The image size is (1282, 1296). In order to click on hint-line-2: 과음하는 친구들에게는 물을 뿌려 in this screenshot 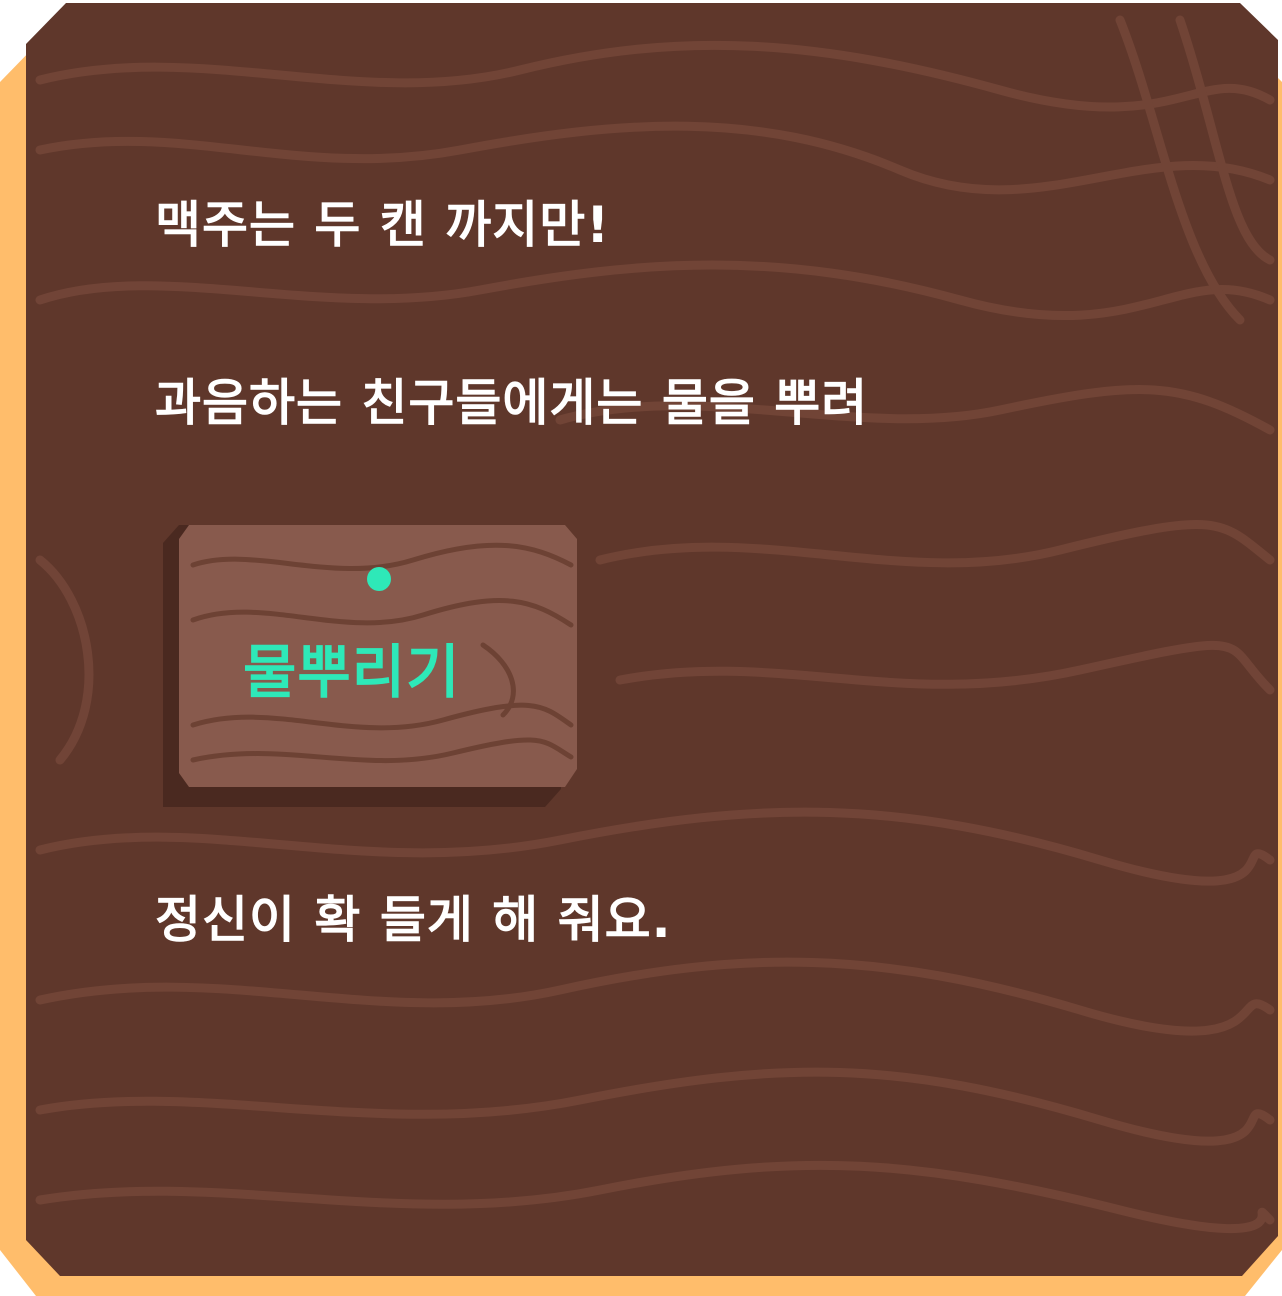, I will do `click(512, 403)`.